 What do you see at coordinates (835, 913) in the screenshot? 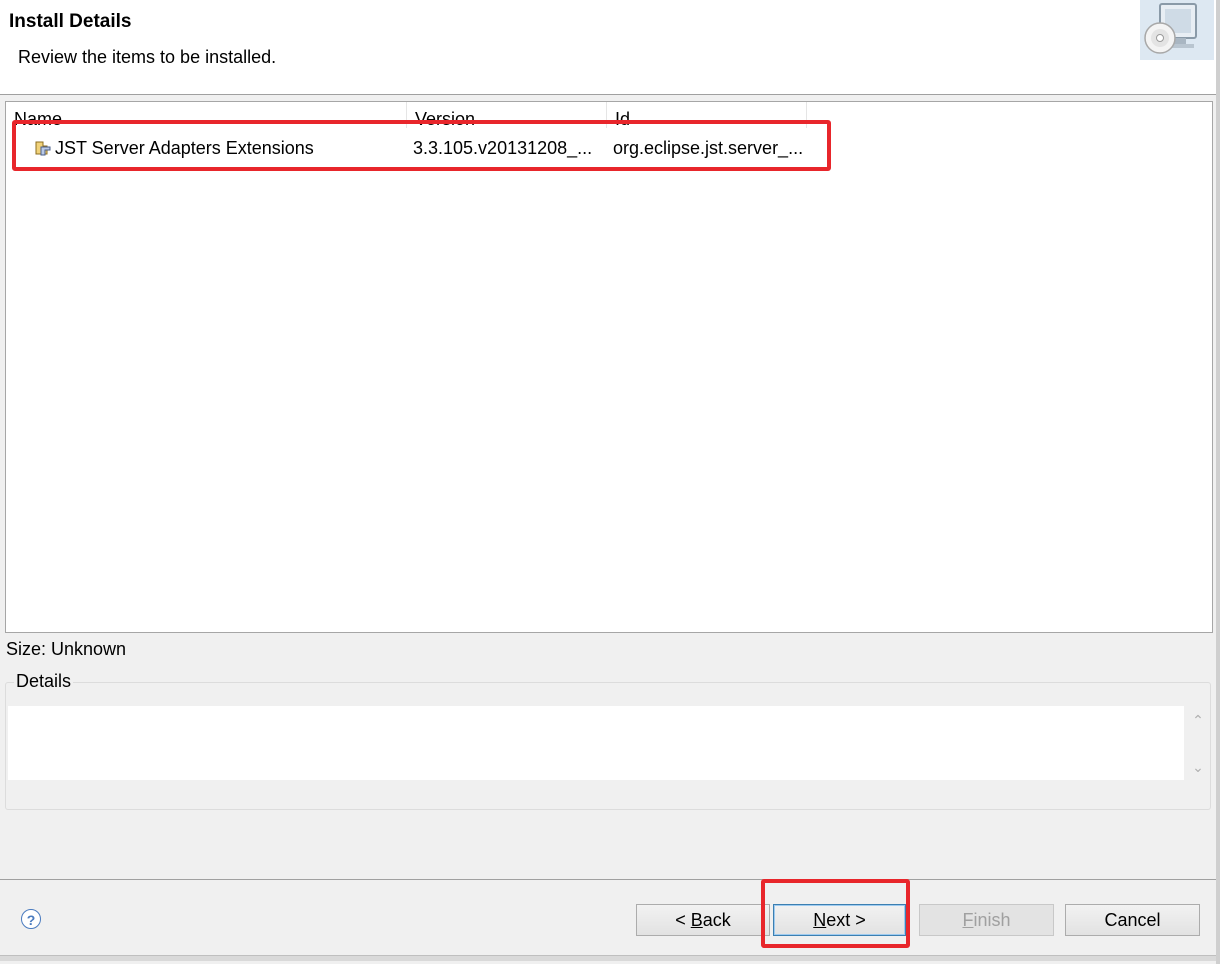
I see `next-highlight-annotation` at bounding box center [835, 913].